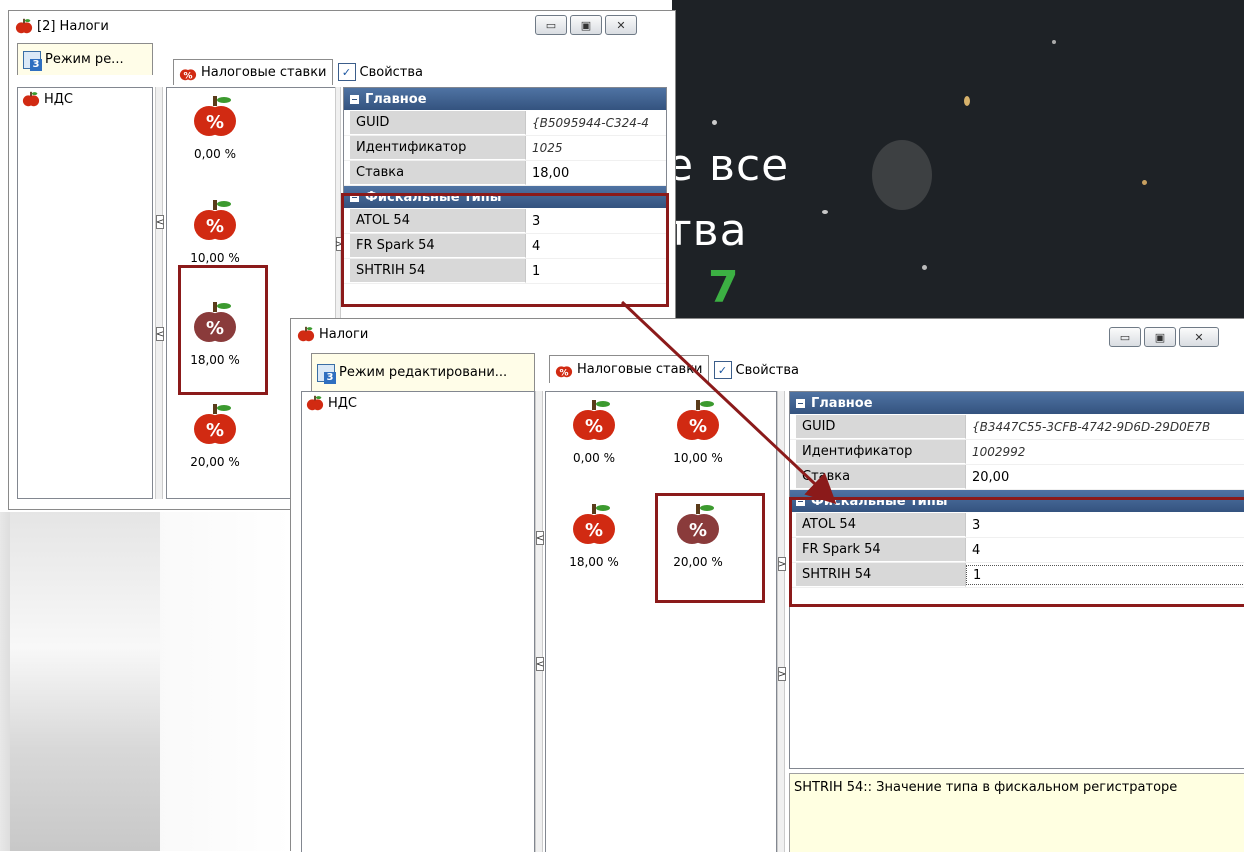 This screenshot has height=852, width=1244. Describe the element at coordinates (215, 462) in the screenshot. I see `rate-label: 20,00 %` at that location.